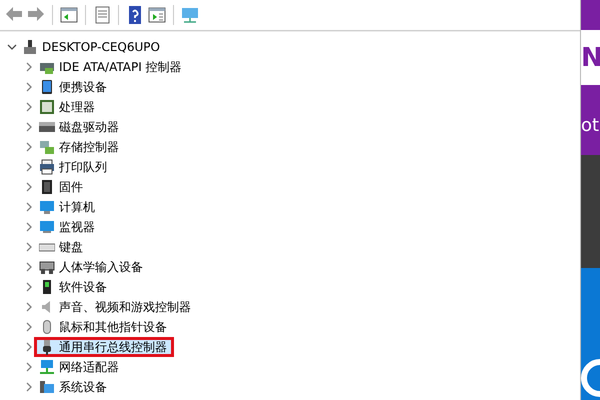 The width and height of the screenshot is (600, 400). What do you see at coordinates (89, 367) in the screenshot?
I see `device-category: 网络适配器` at bounding box center [89, 367].